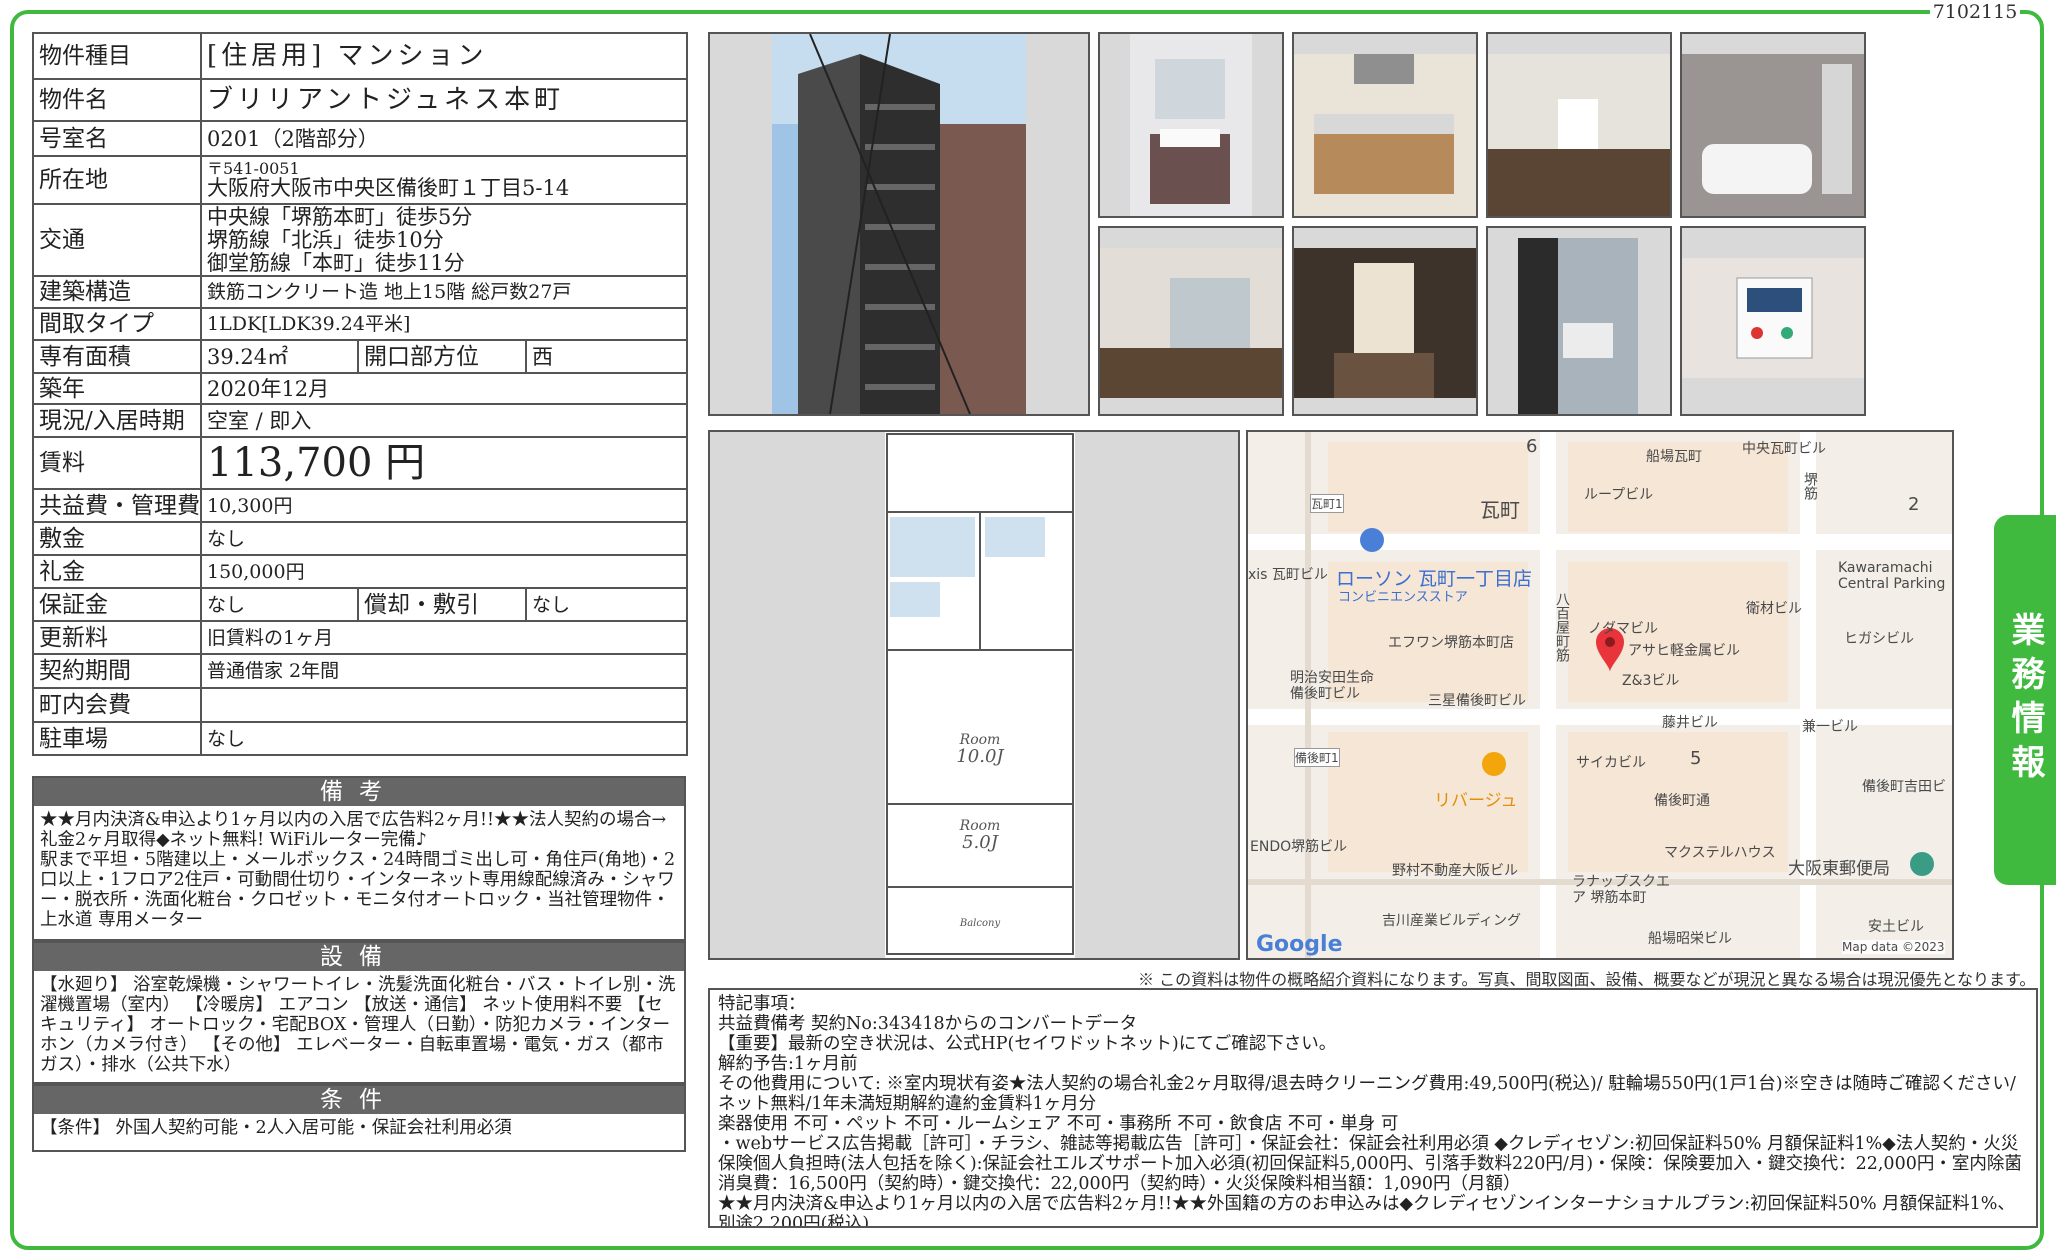  Describe the element at coordinates (1896, 927) in the screenshot. I see `map-label: 安土ビル` at that location.